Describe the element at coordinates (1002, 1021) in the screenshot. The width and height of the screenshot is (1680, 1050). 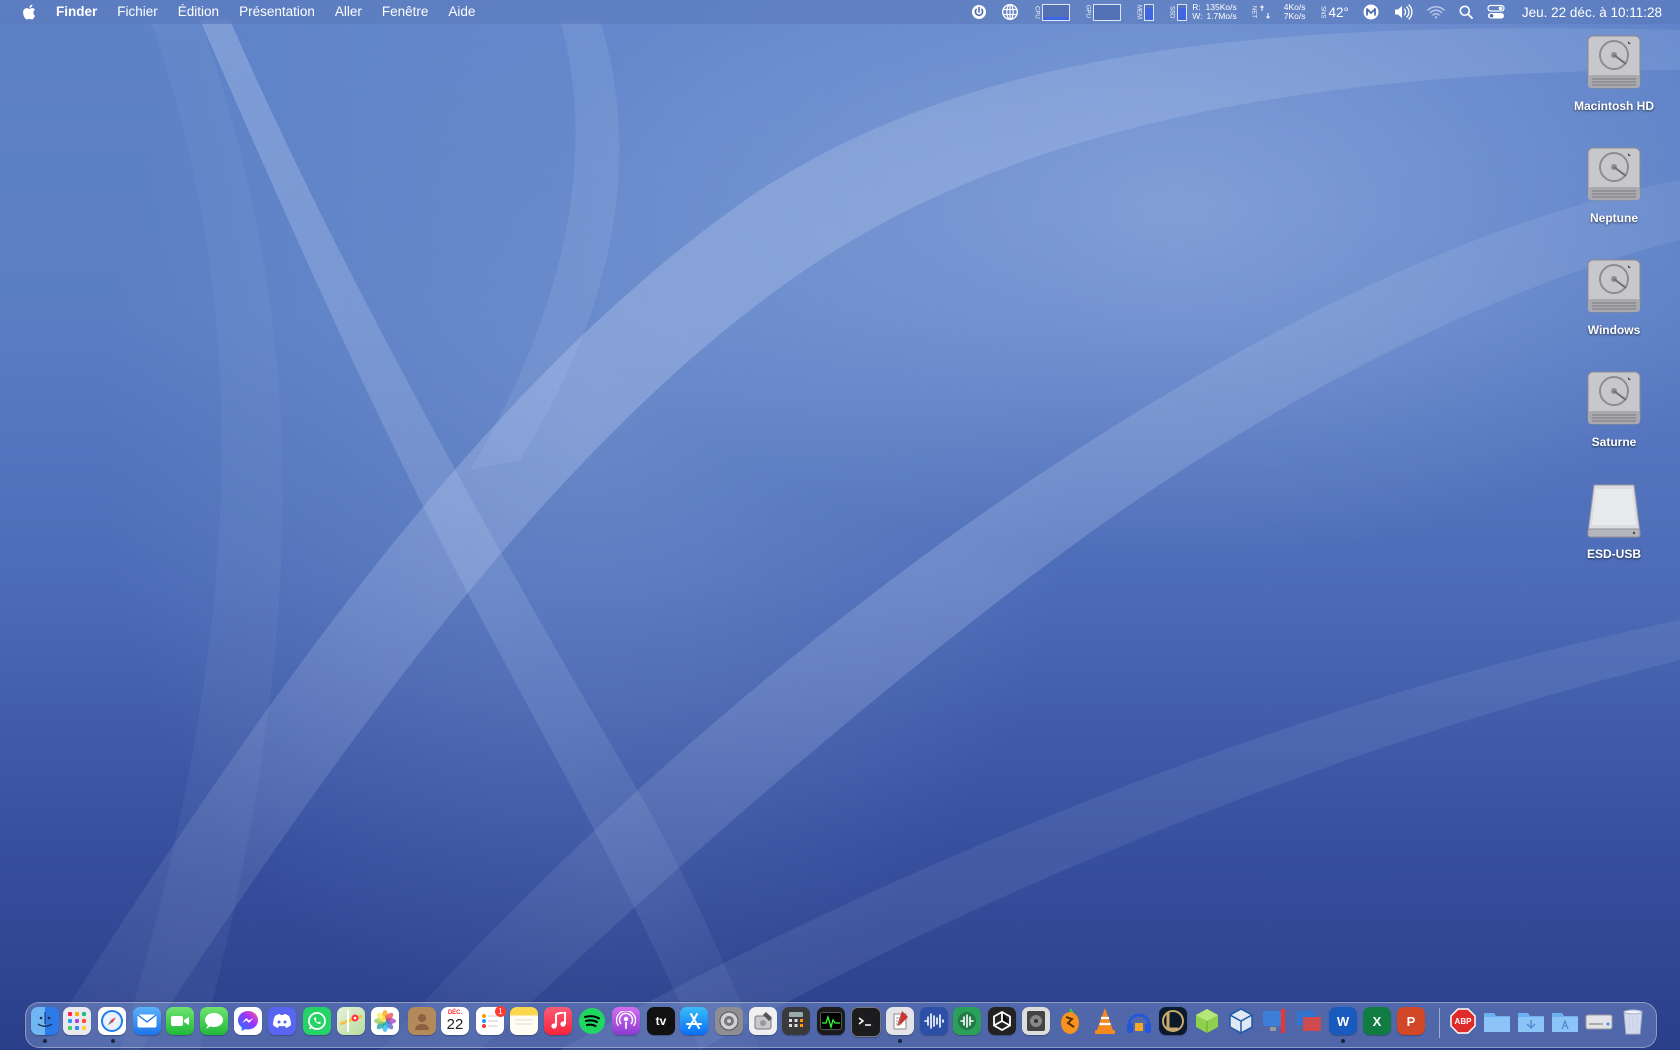
I see `unity-icon` at that location.